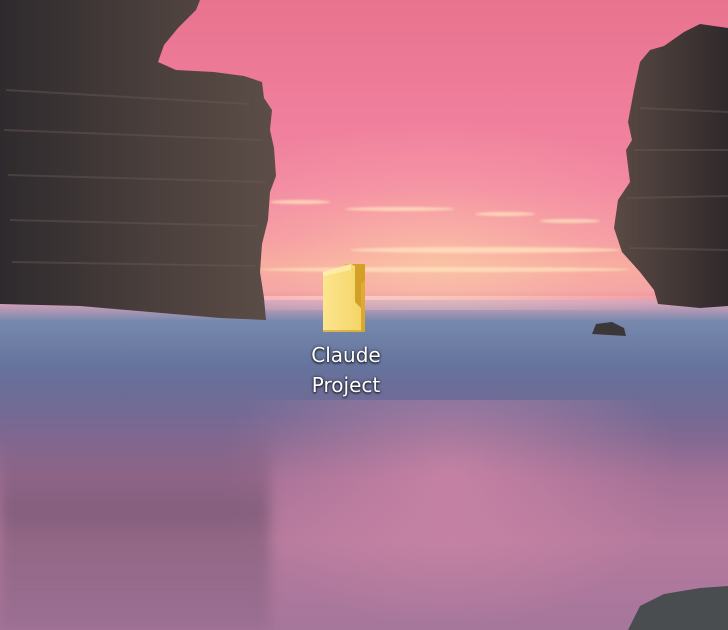 This screenshot has height=630, width=728. Describe the element at coordinates (678, 608) in the screenshot. I see `foreground-rock` at that location.